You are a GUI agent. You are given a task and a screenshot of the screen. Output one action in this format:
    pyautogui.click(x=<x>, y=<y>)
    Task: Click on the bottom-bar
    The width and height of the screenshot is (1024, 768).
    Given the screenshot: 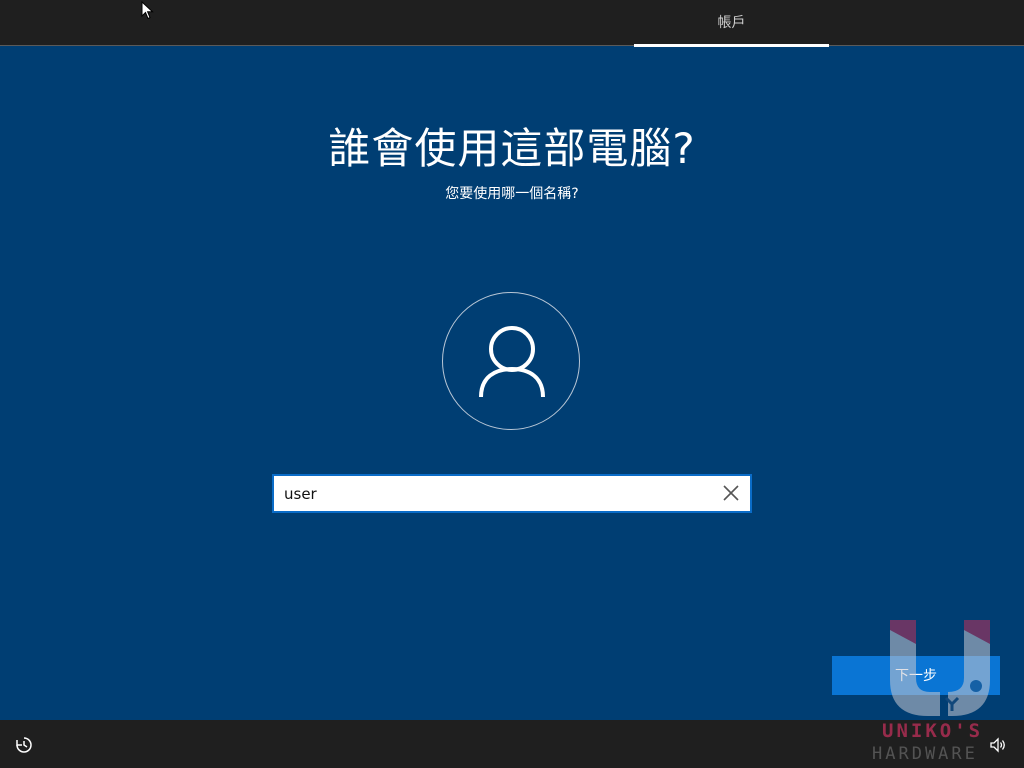 What is the action you would take?
    pyautogui.click(x=512, y=744)
    